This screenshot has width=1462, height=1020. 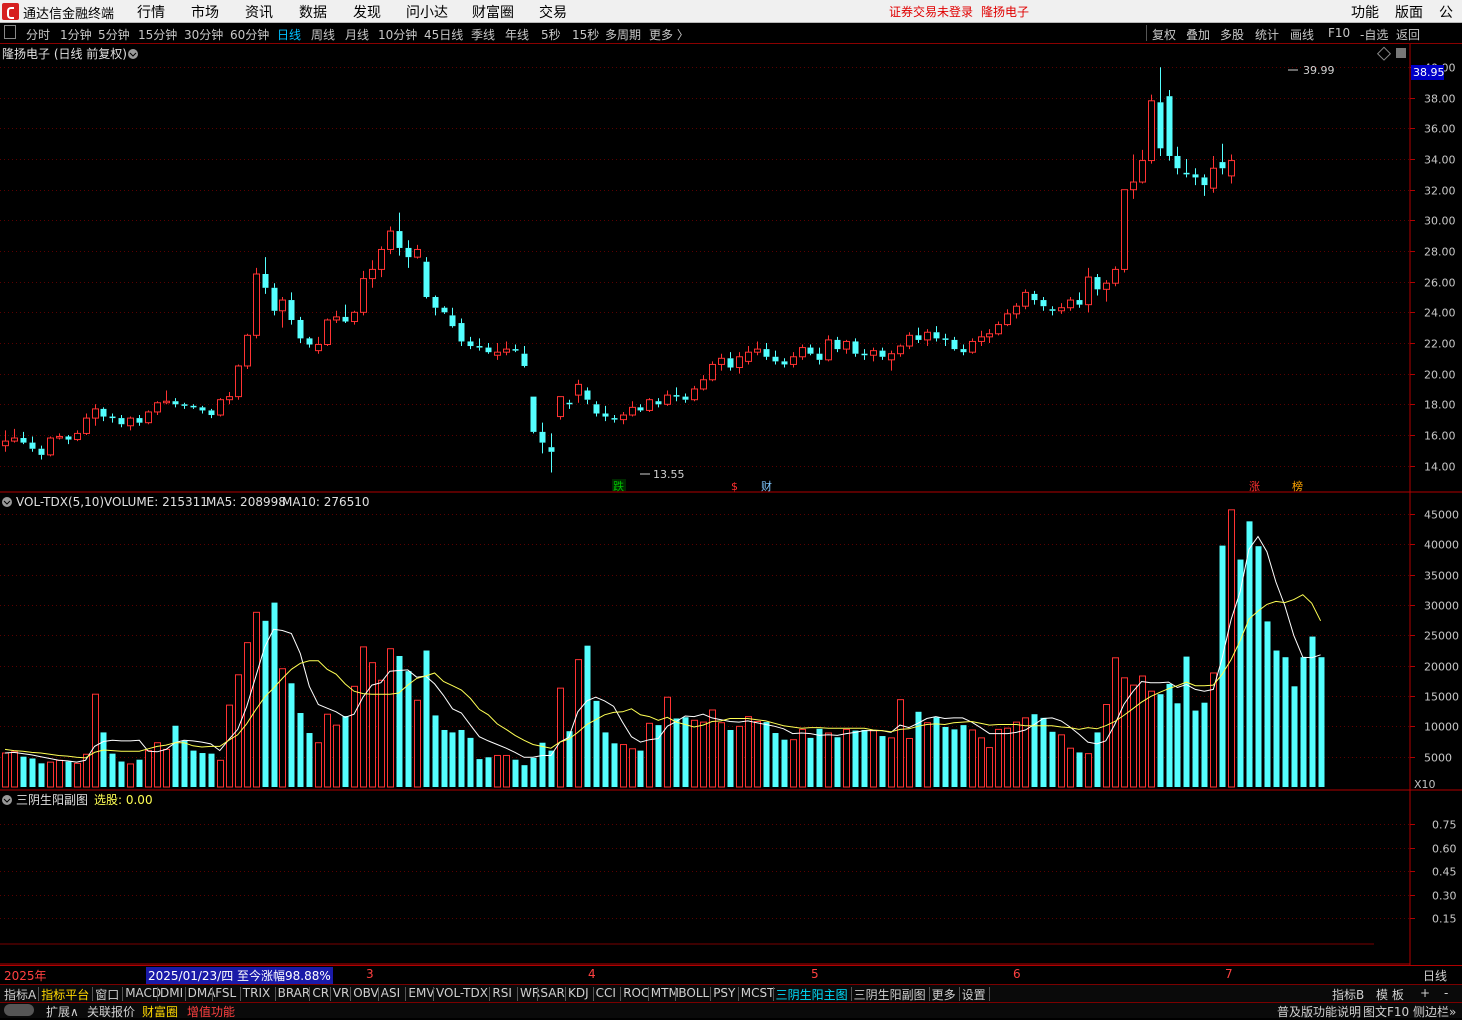 What do you see at coordinates (815, 974) in the screenshot?
I see `month-label: 5` at bounding box center [815, 974].